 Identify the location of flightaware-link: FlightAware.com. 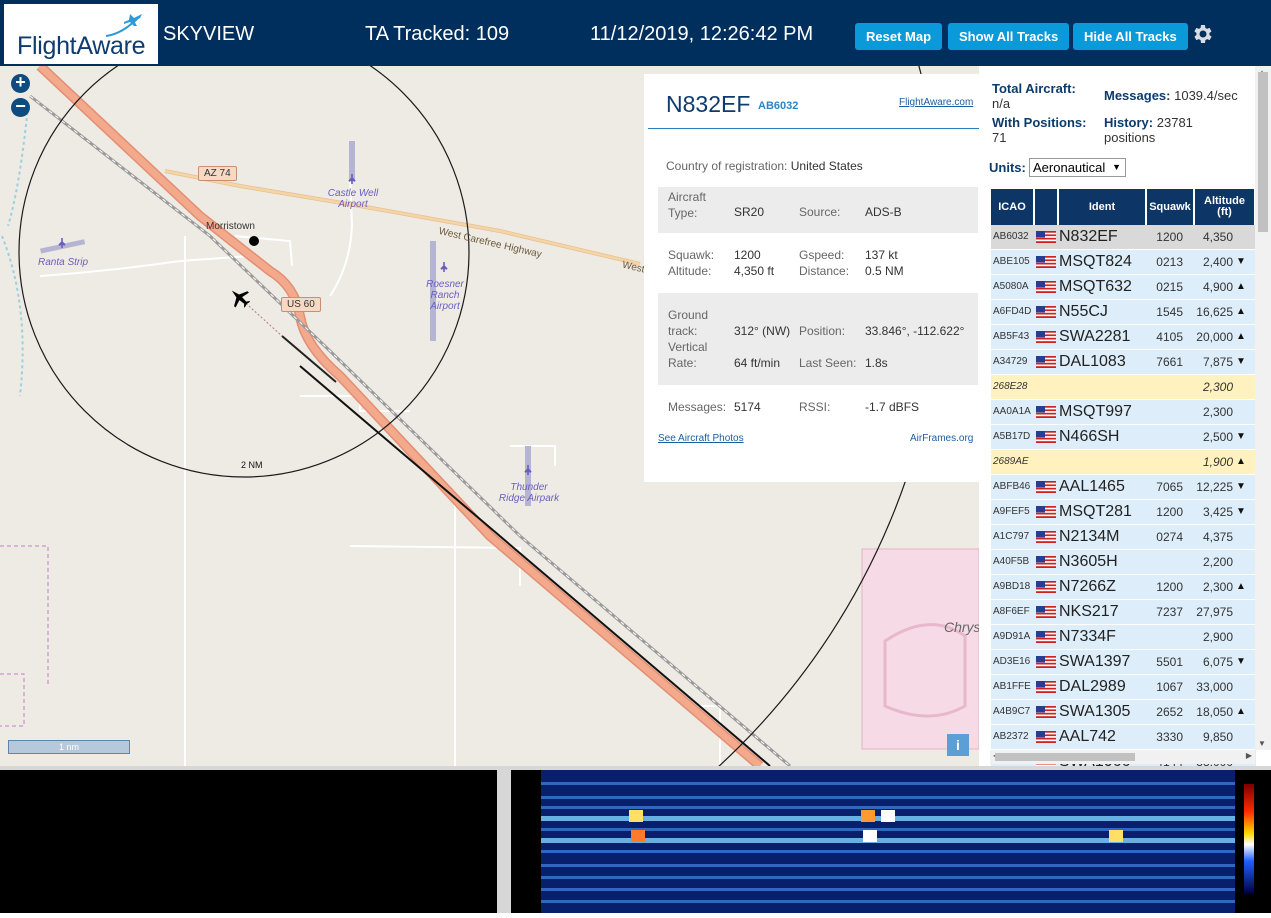
(936, 102).